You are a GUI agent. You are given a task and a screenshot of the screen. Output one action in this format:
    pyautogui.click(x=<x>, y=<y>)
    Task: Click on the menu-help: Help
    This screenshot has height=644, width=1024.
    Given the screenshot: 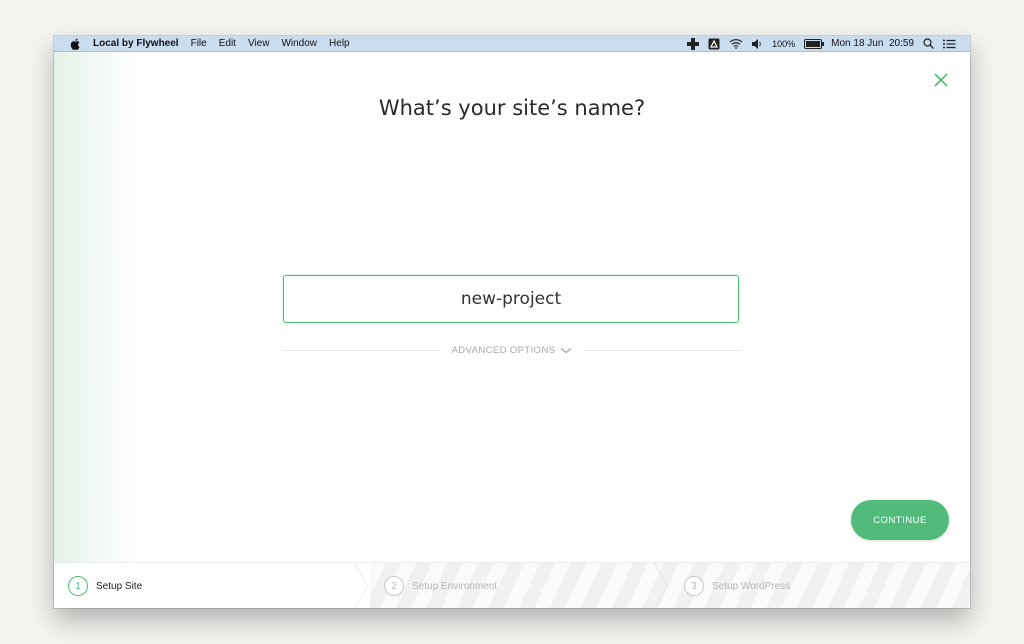 What is the action you would take?
    pyautogui.click(x=339, y=43)
    